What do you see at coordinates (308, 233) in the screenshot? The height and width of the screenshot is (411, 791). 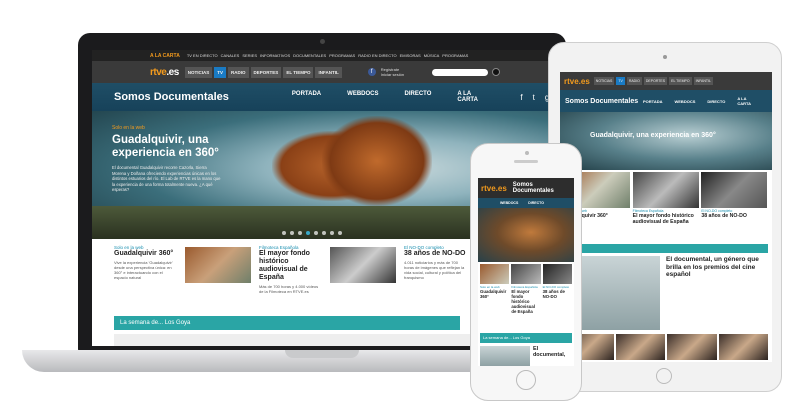 I see `carousel-dot-active` at bounding box center [308, 233].